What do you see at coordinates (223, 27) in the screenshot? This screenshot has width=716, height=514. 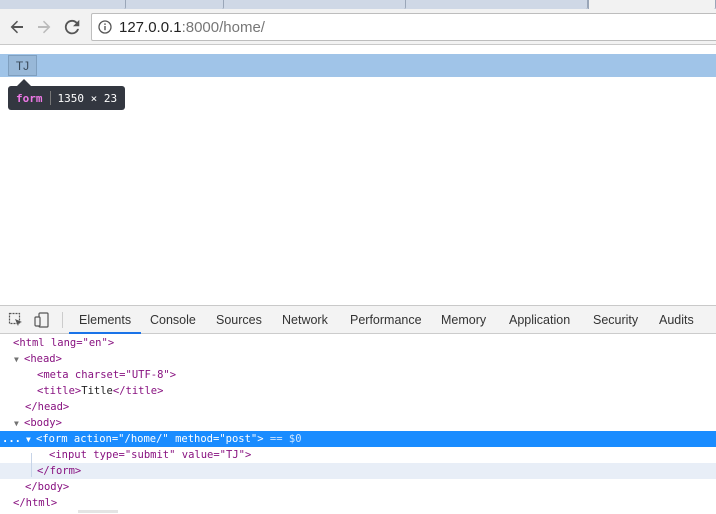 I see `url-path: :8000/home/` at bounding box center [223, 27].